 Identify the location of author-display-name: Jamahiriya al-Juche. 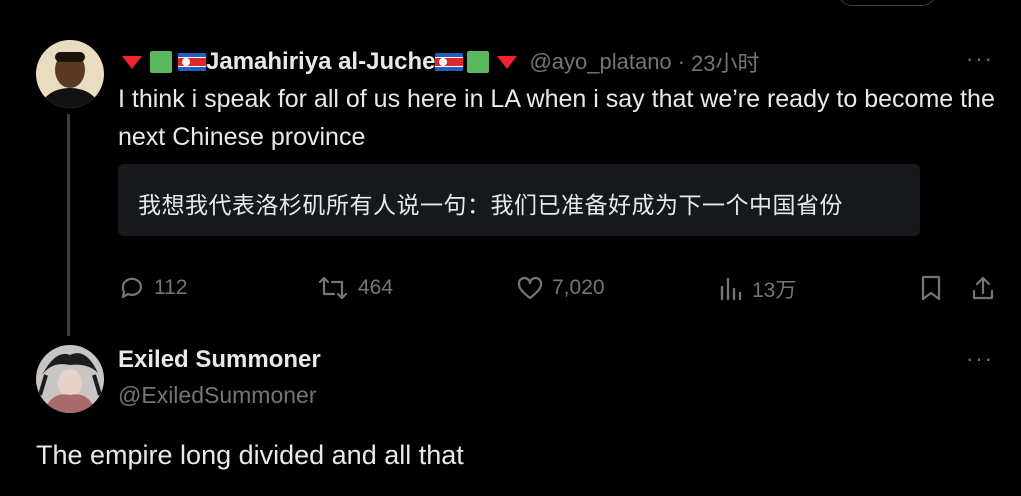
(320, 62).